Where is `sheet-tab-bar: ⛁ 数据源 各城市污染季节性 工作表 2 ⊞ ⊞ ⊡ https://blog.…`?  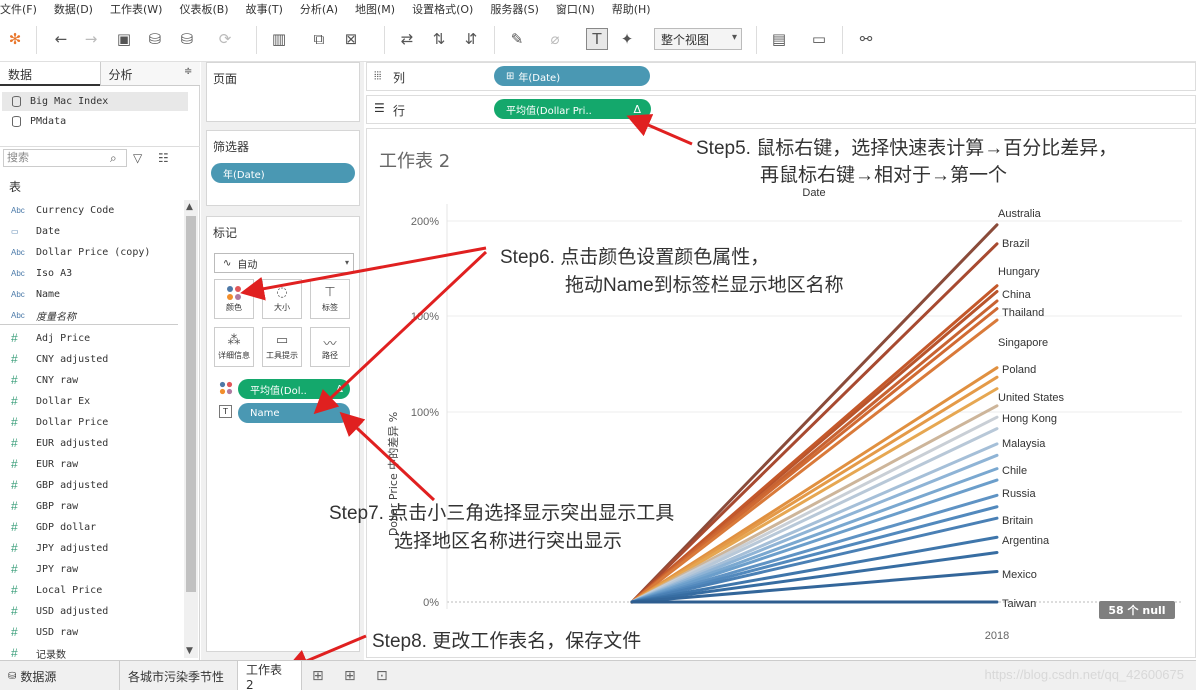 sheet-tab-bar: ⛁ 数据源 各城市污染季节性 工作表 2 ⊞ ⊞ ⊡ https://blog.… is located at coordinates (598, 675).